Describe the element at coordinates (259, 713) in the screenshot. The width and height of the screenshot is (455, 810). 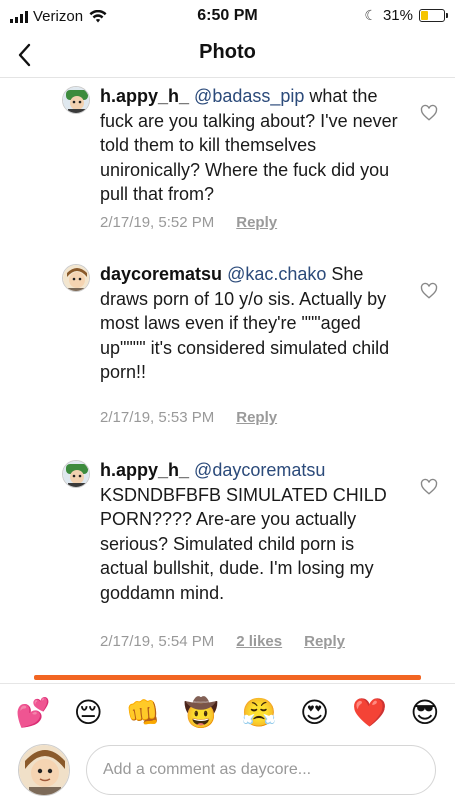
I see `emoji-triumph-button: 😤` at that location.